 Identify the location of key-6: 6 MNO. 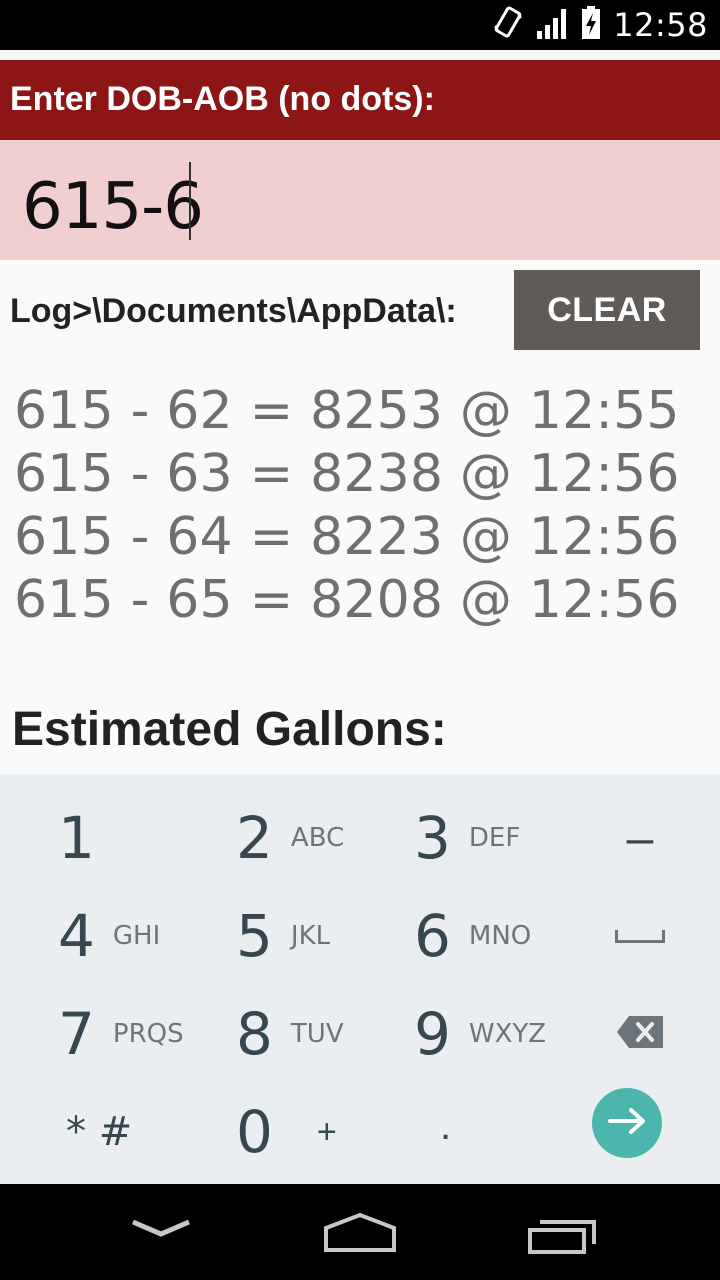
(489, 936).